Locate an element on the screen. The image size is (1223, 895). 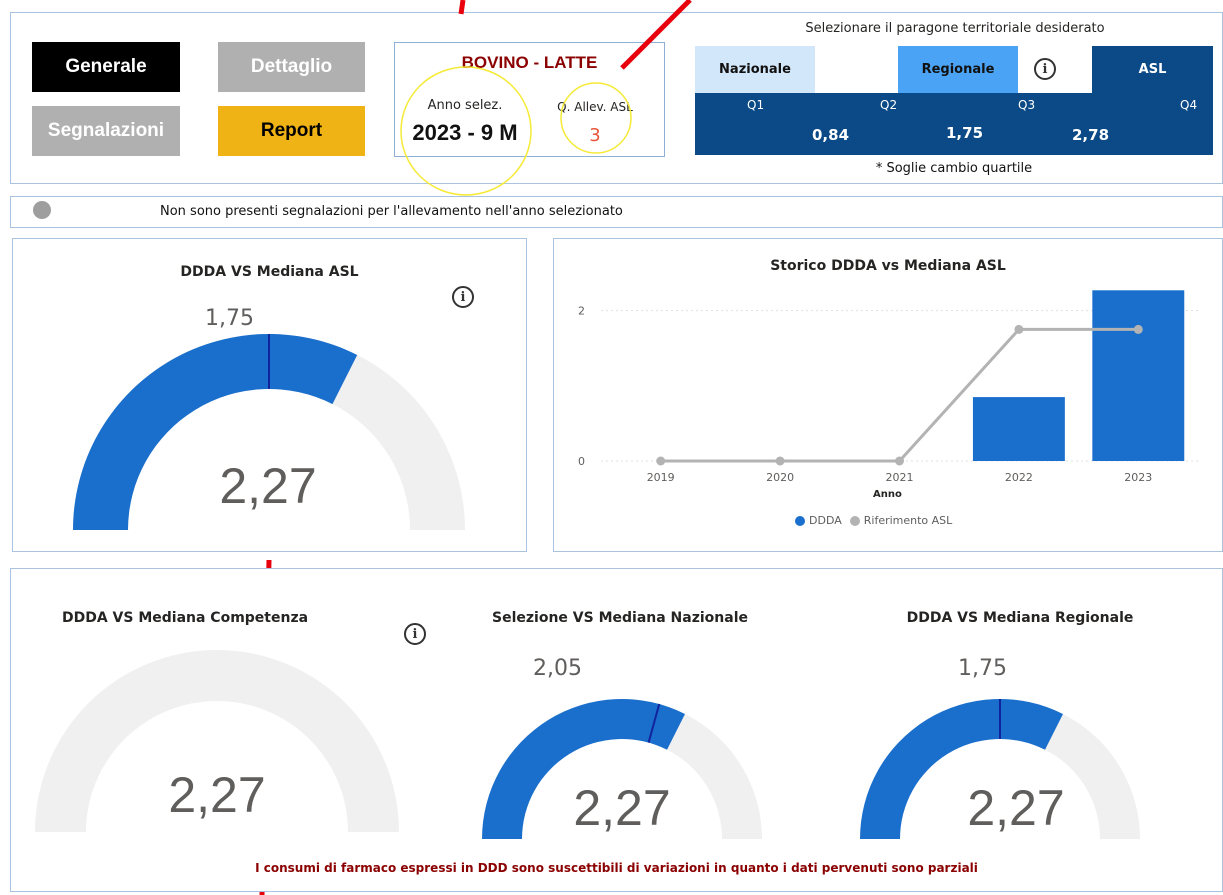
info-icon-competenza: i is located at coordinates (415, 634).